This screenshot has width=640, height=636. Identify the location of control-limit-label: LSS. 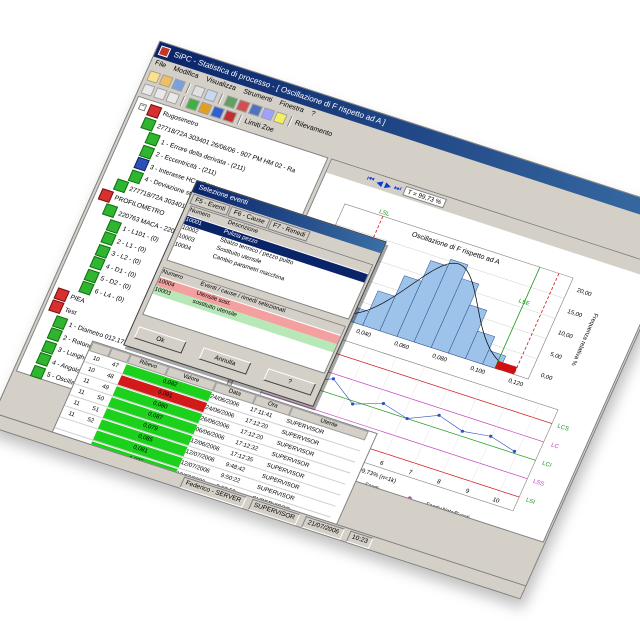
(538, 483).